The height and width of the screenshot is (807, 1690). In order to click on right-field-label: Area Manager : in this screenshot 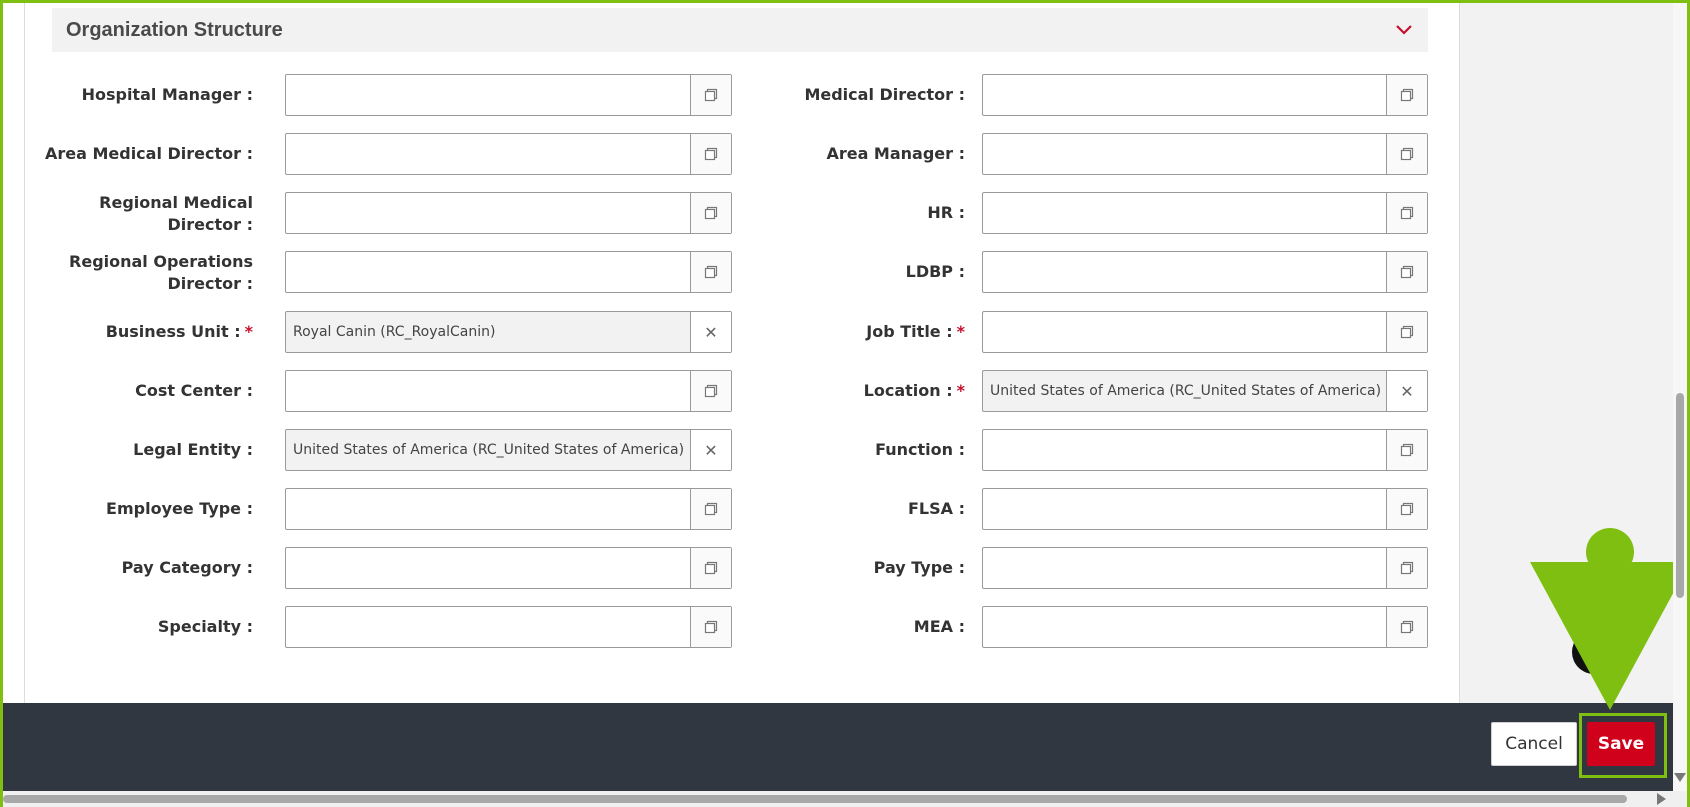, I will do `click(835, 154)`.